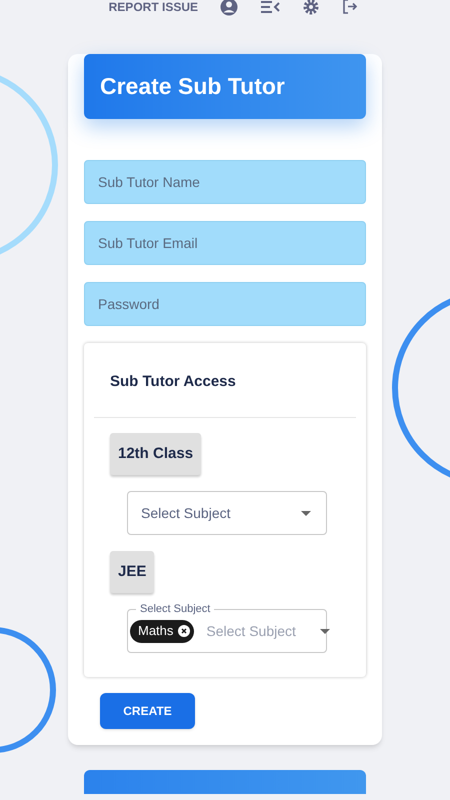  I want to click on subject-select: Select Subject, so click(227, 513).